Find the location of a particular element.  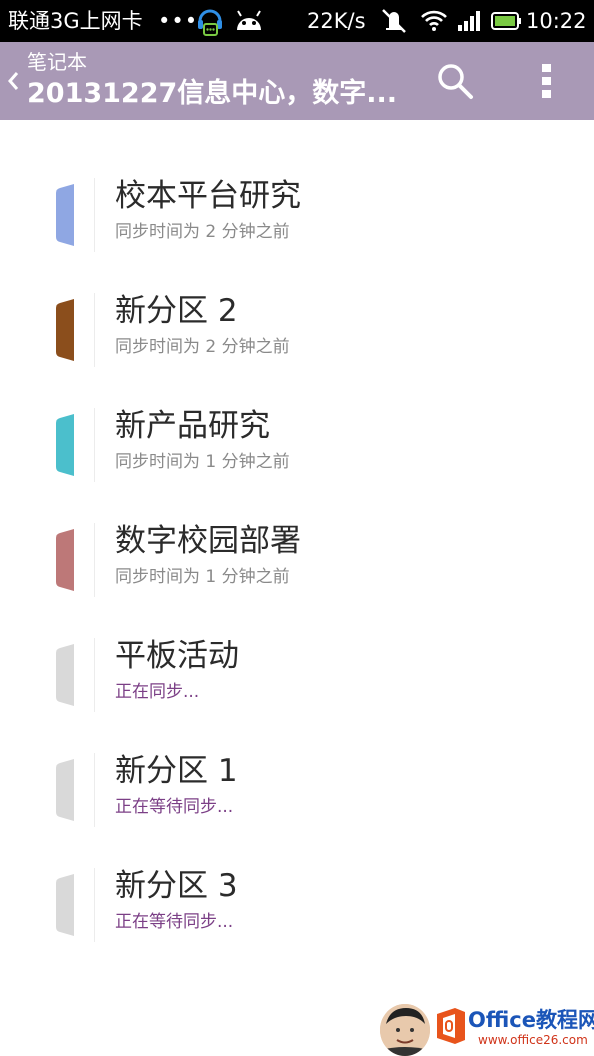

list-item: 校本平台研究 同步时间为 2 分钟之前 is located at coordinates (297, 225).